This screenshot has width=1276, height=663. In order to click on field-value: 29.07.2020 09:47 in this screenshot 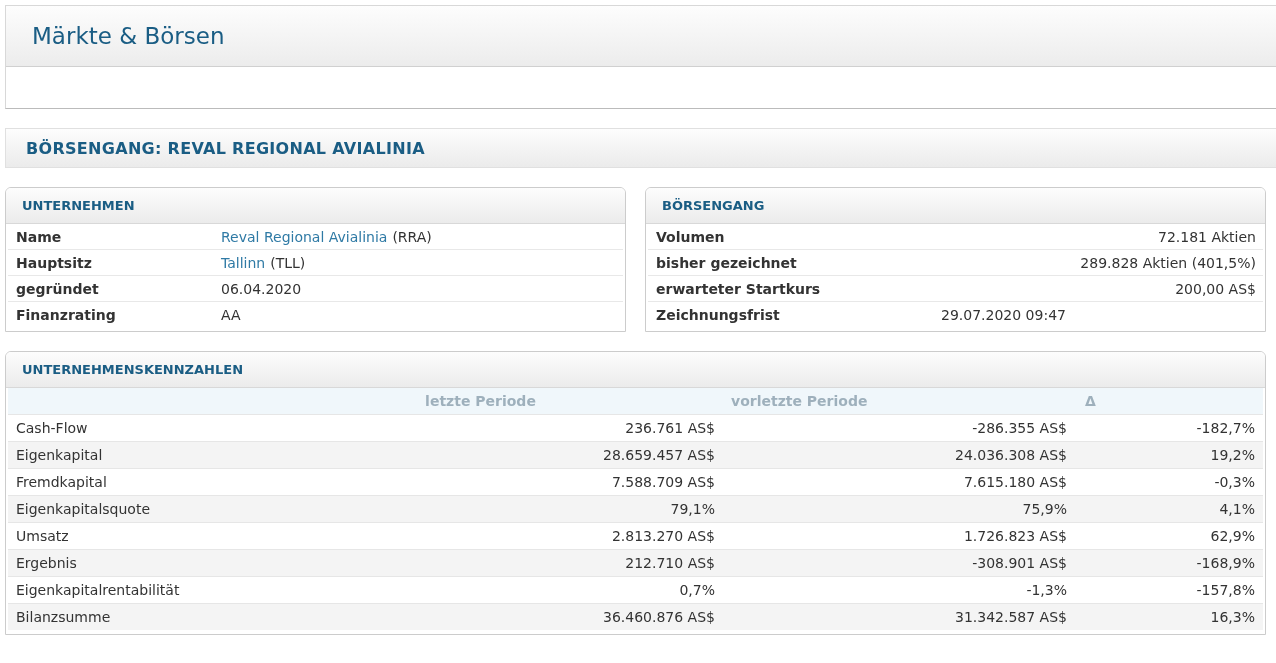, I will do `click(1003, 314)`.